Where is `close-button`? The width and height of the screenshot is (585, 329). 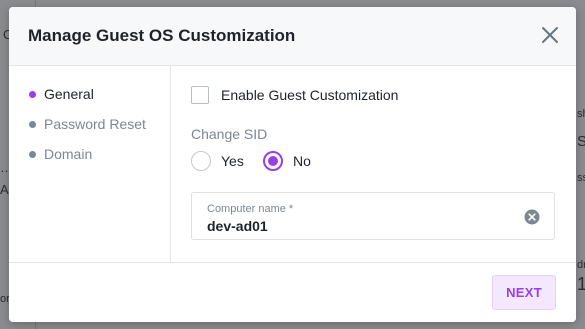
close-button is located at coordinates (550, 35).